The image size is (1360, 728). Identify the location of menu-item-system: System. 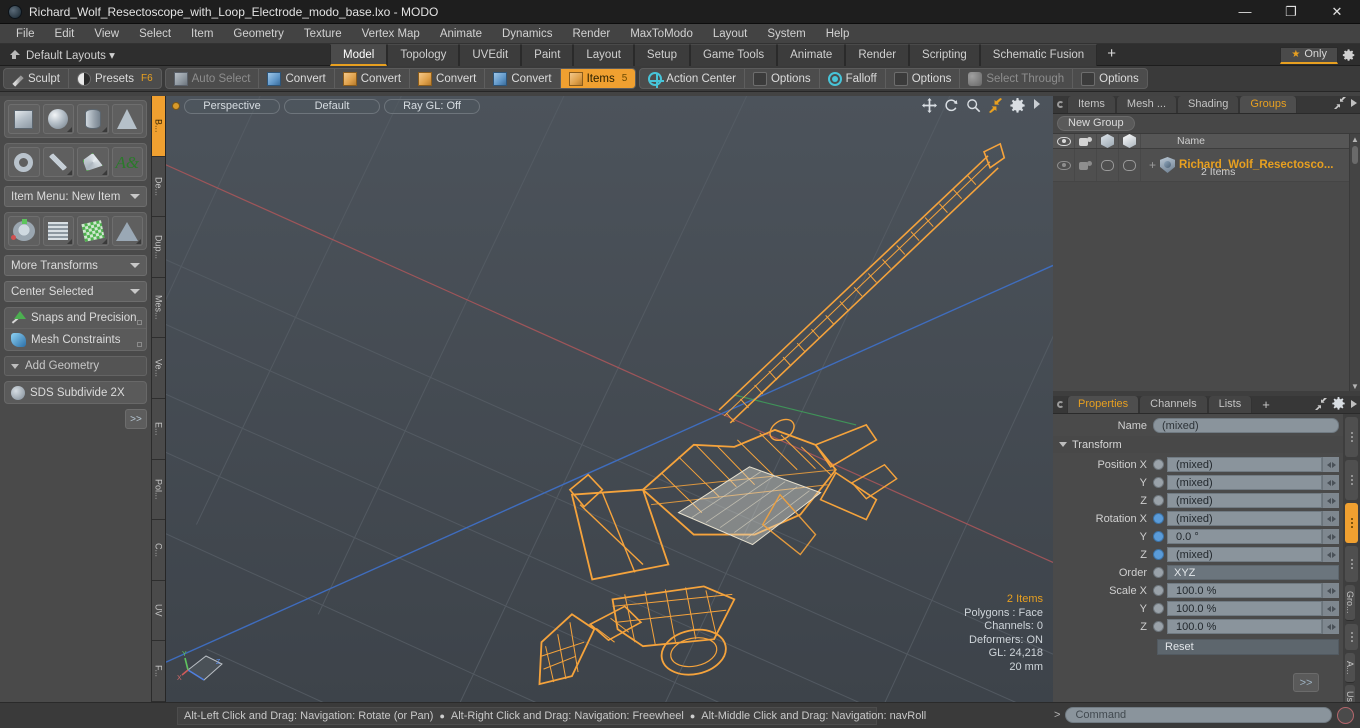
(786, 34).